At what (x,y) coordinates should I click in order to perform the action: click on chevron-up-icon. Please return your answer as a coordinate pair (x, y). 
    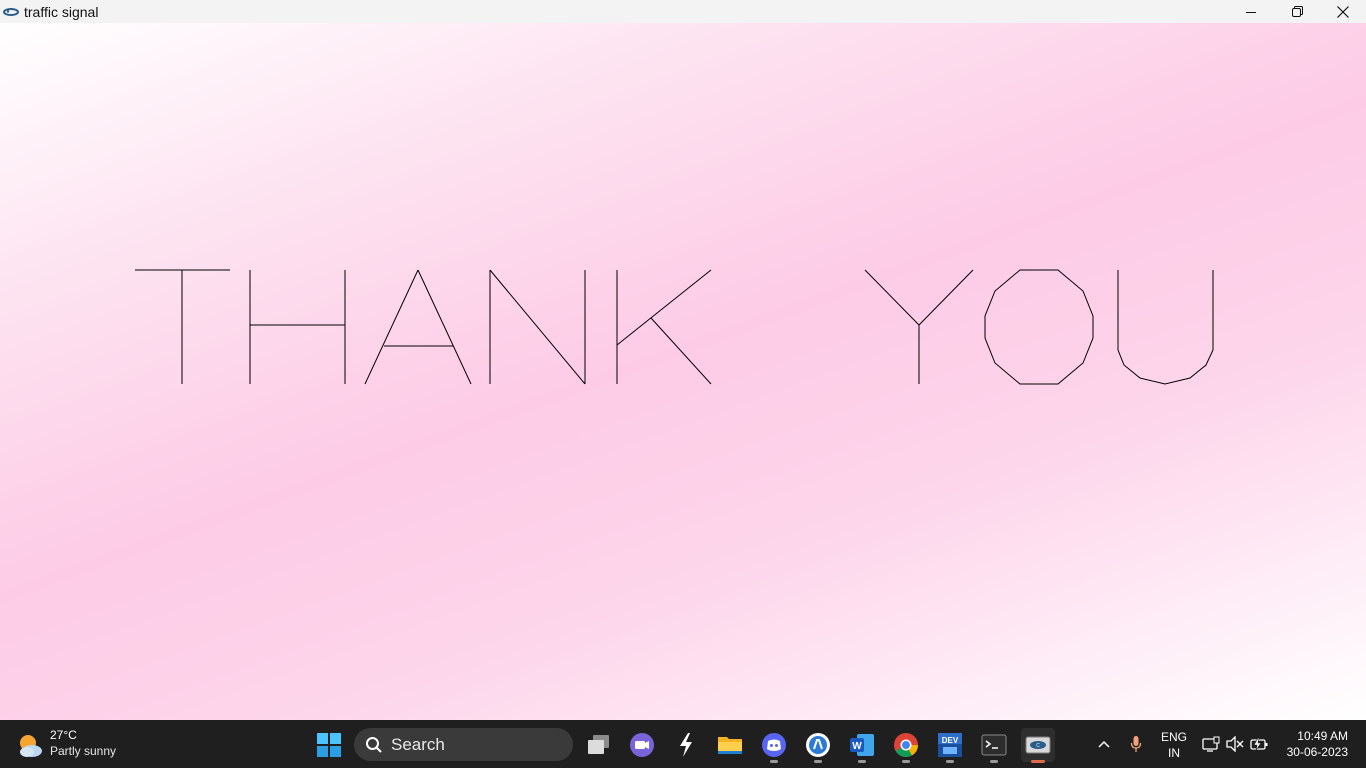
    Looking at the image, I should click on (1104, 744).